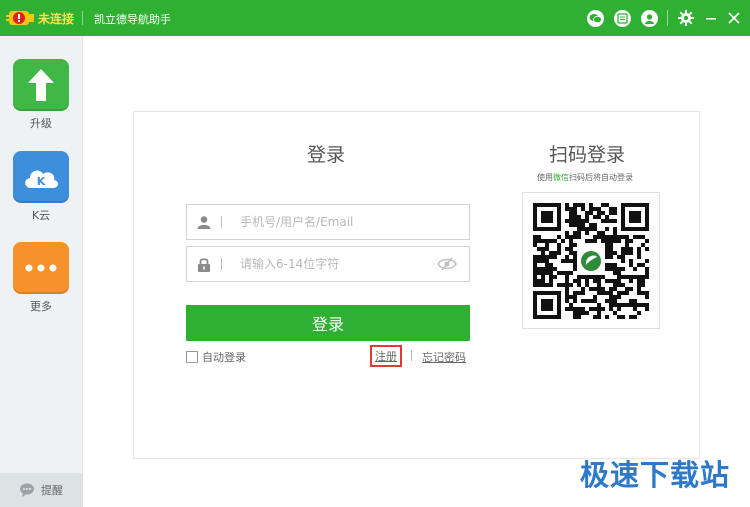 The height and width of the screenshot is (507, 750). I want to click on settings-button, so click(686, 18).